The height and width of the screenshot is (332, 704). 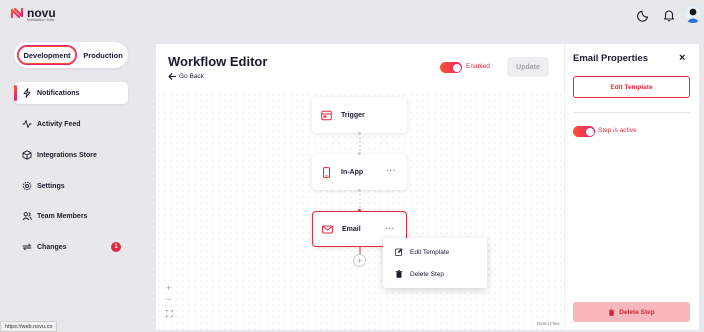 I want to click on environment-switch: Development Production, so click(x=71, y=55).